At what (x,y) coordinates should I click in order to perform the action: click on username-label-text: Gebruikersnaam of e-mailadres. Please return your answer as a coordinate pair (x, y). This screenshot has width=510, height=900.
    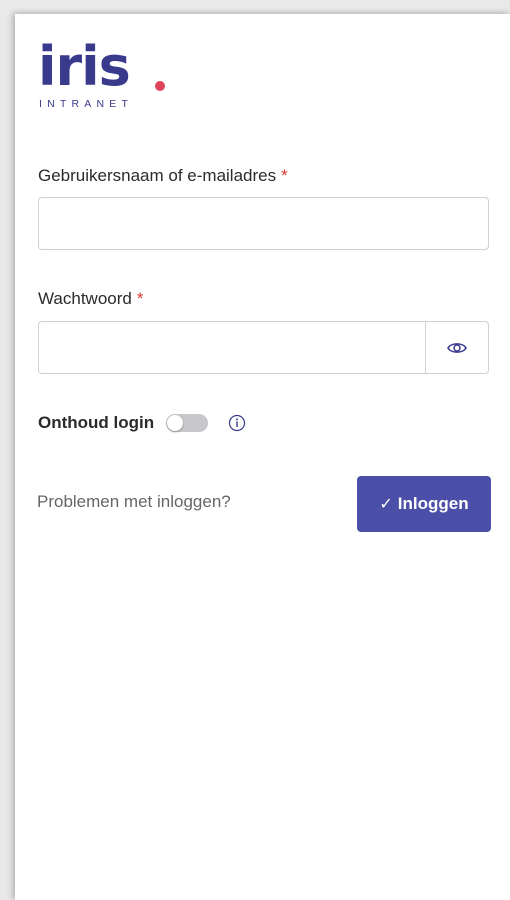
    Looking at the image, I should click on (157, 175).